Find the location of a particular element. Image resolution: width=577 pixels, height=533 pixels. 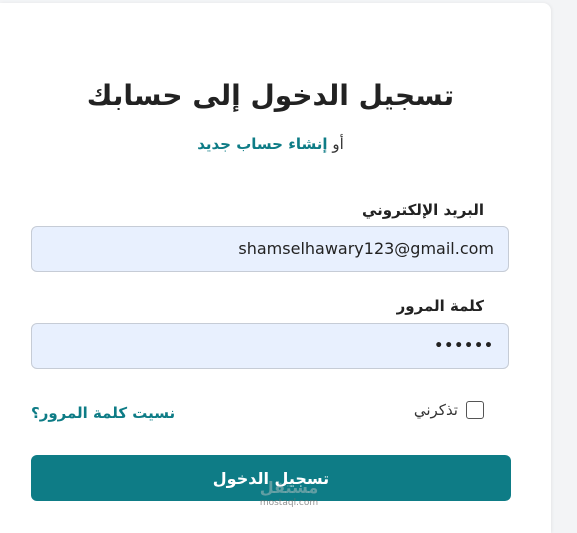

forgot-password-link: نسيت كلمة المرور؟ is located at coordinates (103, 413).